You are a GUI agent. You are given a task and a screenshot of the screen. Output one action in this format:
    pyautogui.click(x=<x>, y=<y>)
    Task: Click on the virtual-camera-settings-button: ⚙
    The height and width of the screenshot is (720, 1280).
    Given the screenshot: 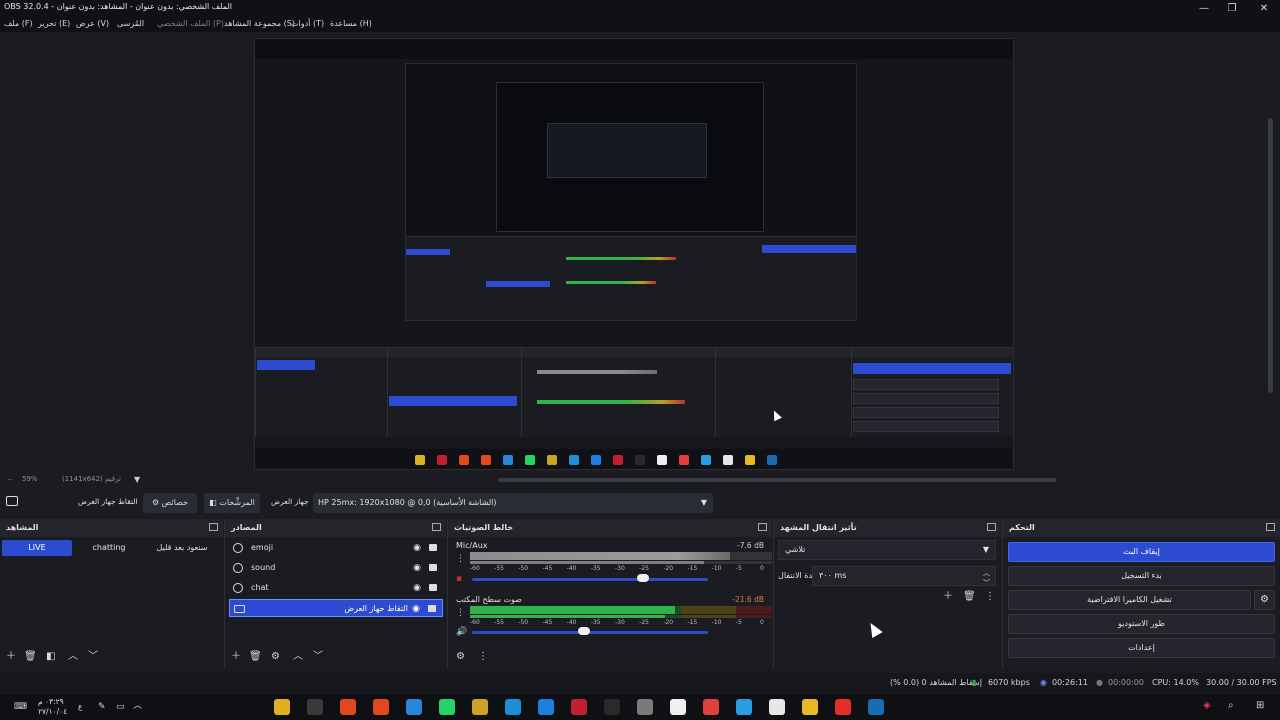 What is the action you would take?
    pyautogui.click(x=1264, y=600)
    